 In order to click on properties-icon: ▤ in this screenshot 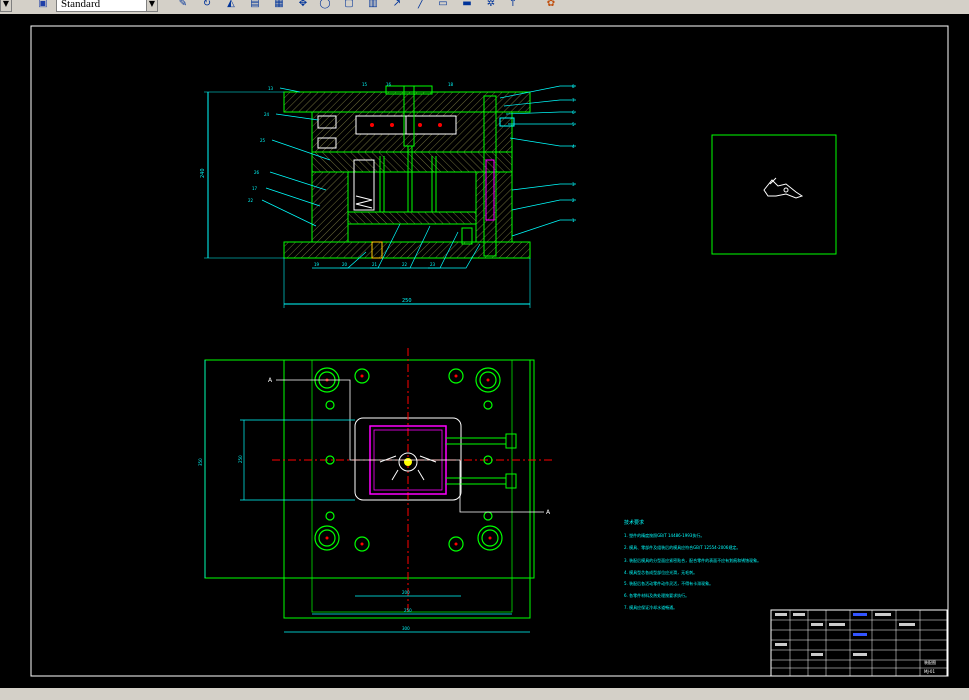, I will do `click(255, 5)`.